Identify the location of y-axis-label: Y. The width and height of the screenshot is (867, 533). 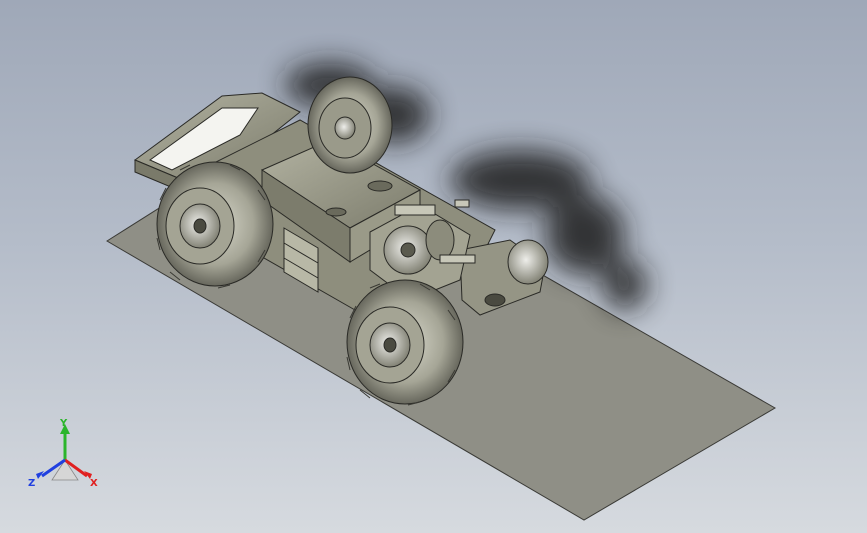
(63, 423).